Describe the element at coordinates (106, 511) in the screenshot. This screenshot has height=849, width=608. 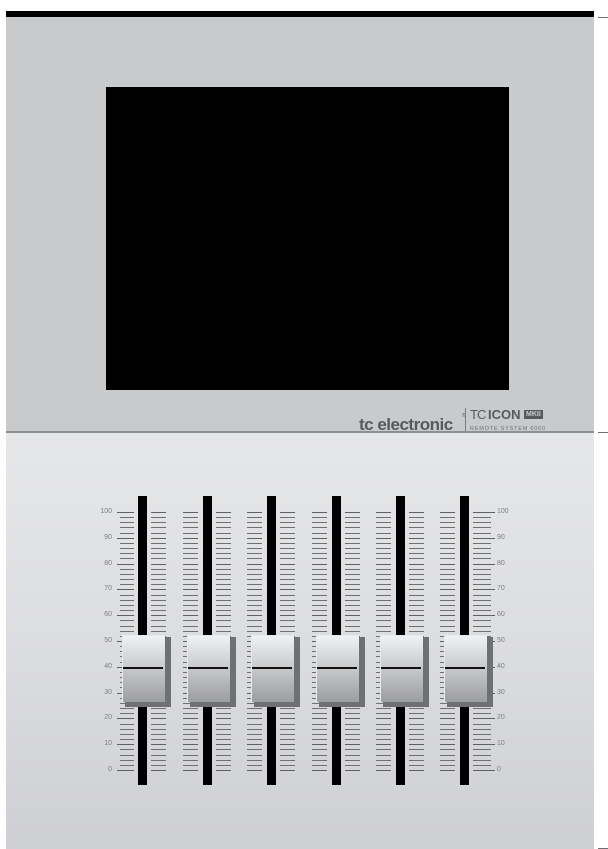
I see `scale-label-left: 100` at that location.